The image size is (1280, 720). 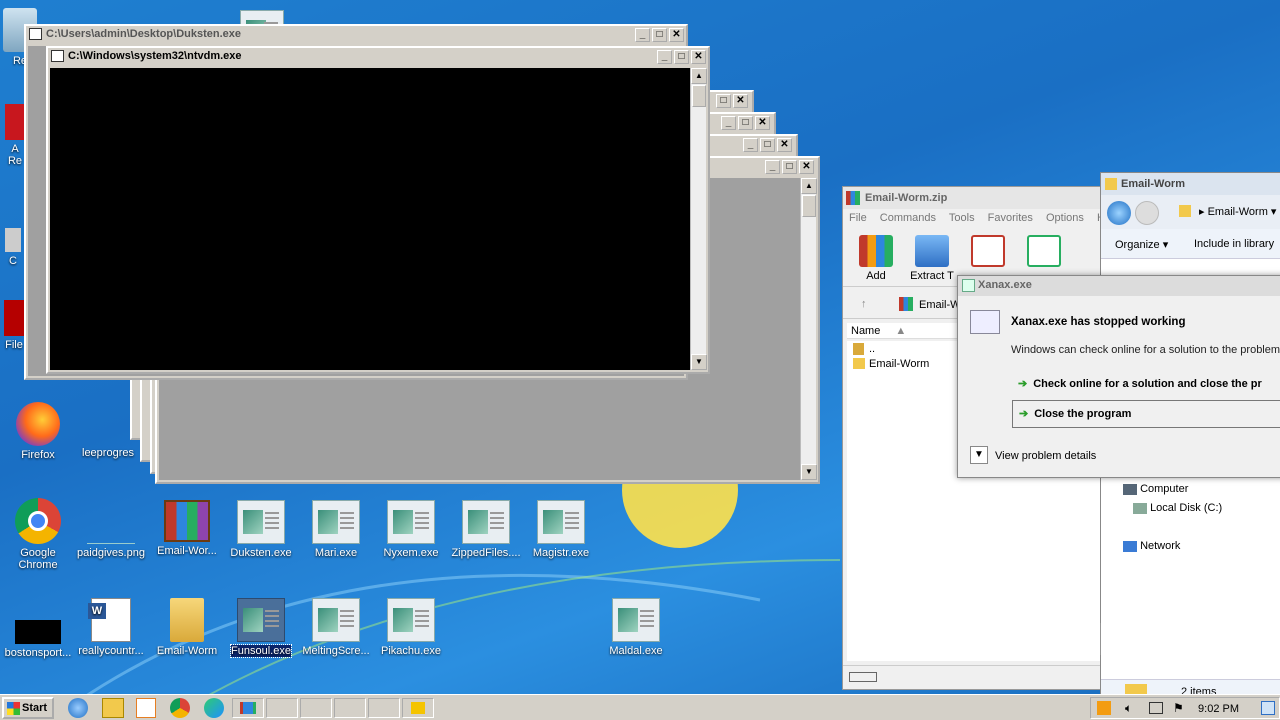 What do you see at coordinates (940, 305) in the screenshot?
I see `path-text: Email-W` at bounding box center [940, 305].